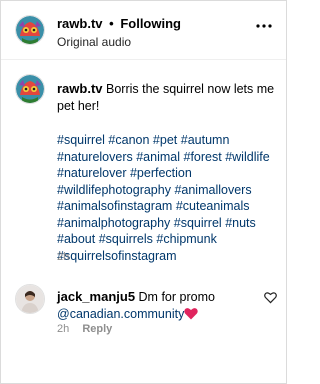 The image size is (320, 384). Describe the element at coordinates (76, 239) in the screenshot. I see `hashtag: #about` at that location.